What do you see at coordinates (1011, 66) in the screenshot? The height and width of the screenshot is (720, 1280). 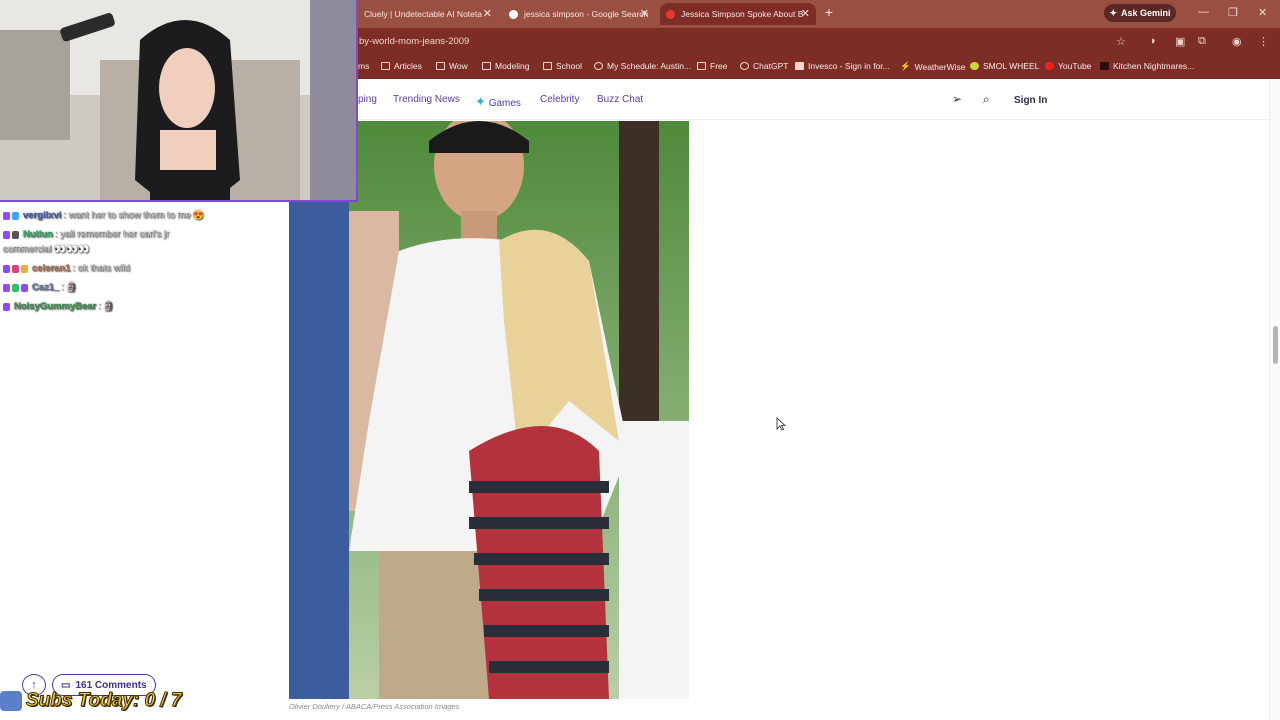 I see `bookmark-label: SMOL WHEEL` at bounding box center [1011, 66].